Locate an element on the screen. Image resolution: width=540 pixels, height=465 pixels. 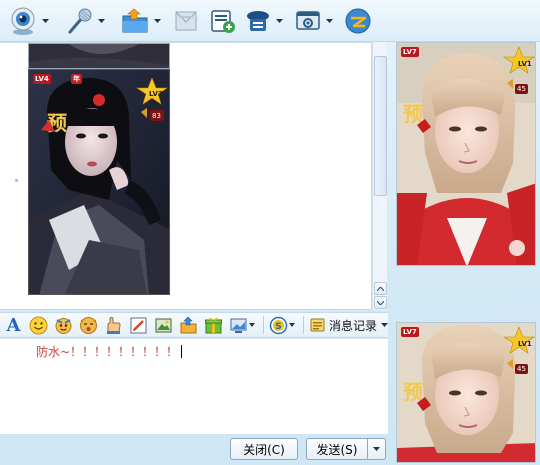
year-badge: 年 is located at coordinates (76, 79).